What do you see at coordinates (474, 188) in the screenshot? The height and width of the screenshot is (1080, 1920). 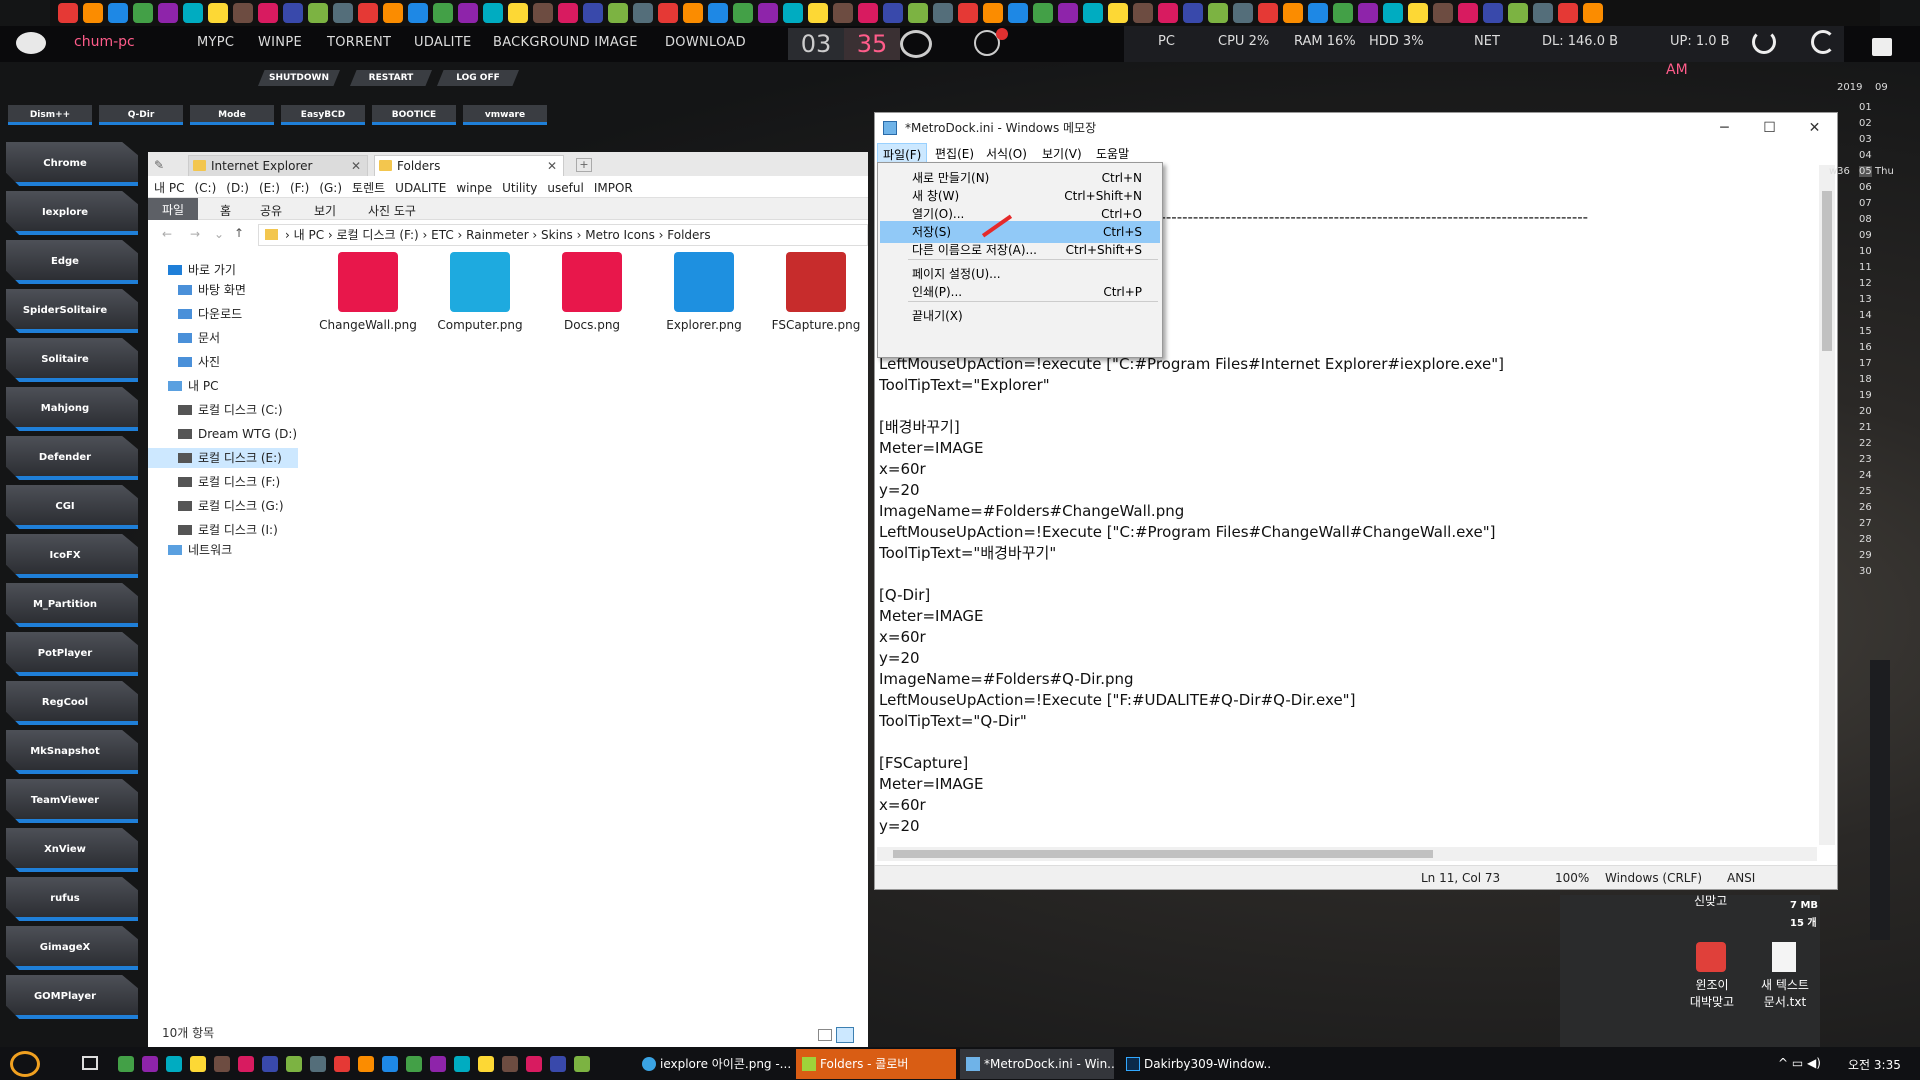 I see `favorite-link: winpe` at bounding box center [474, 188].